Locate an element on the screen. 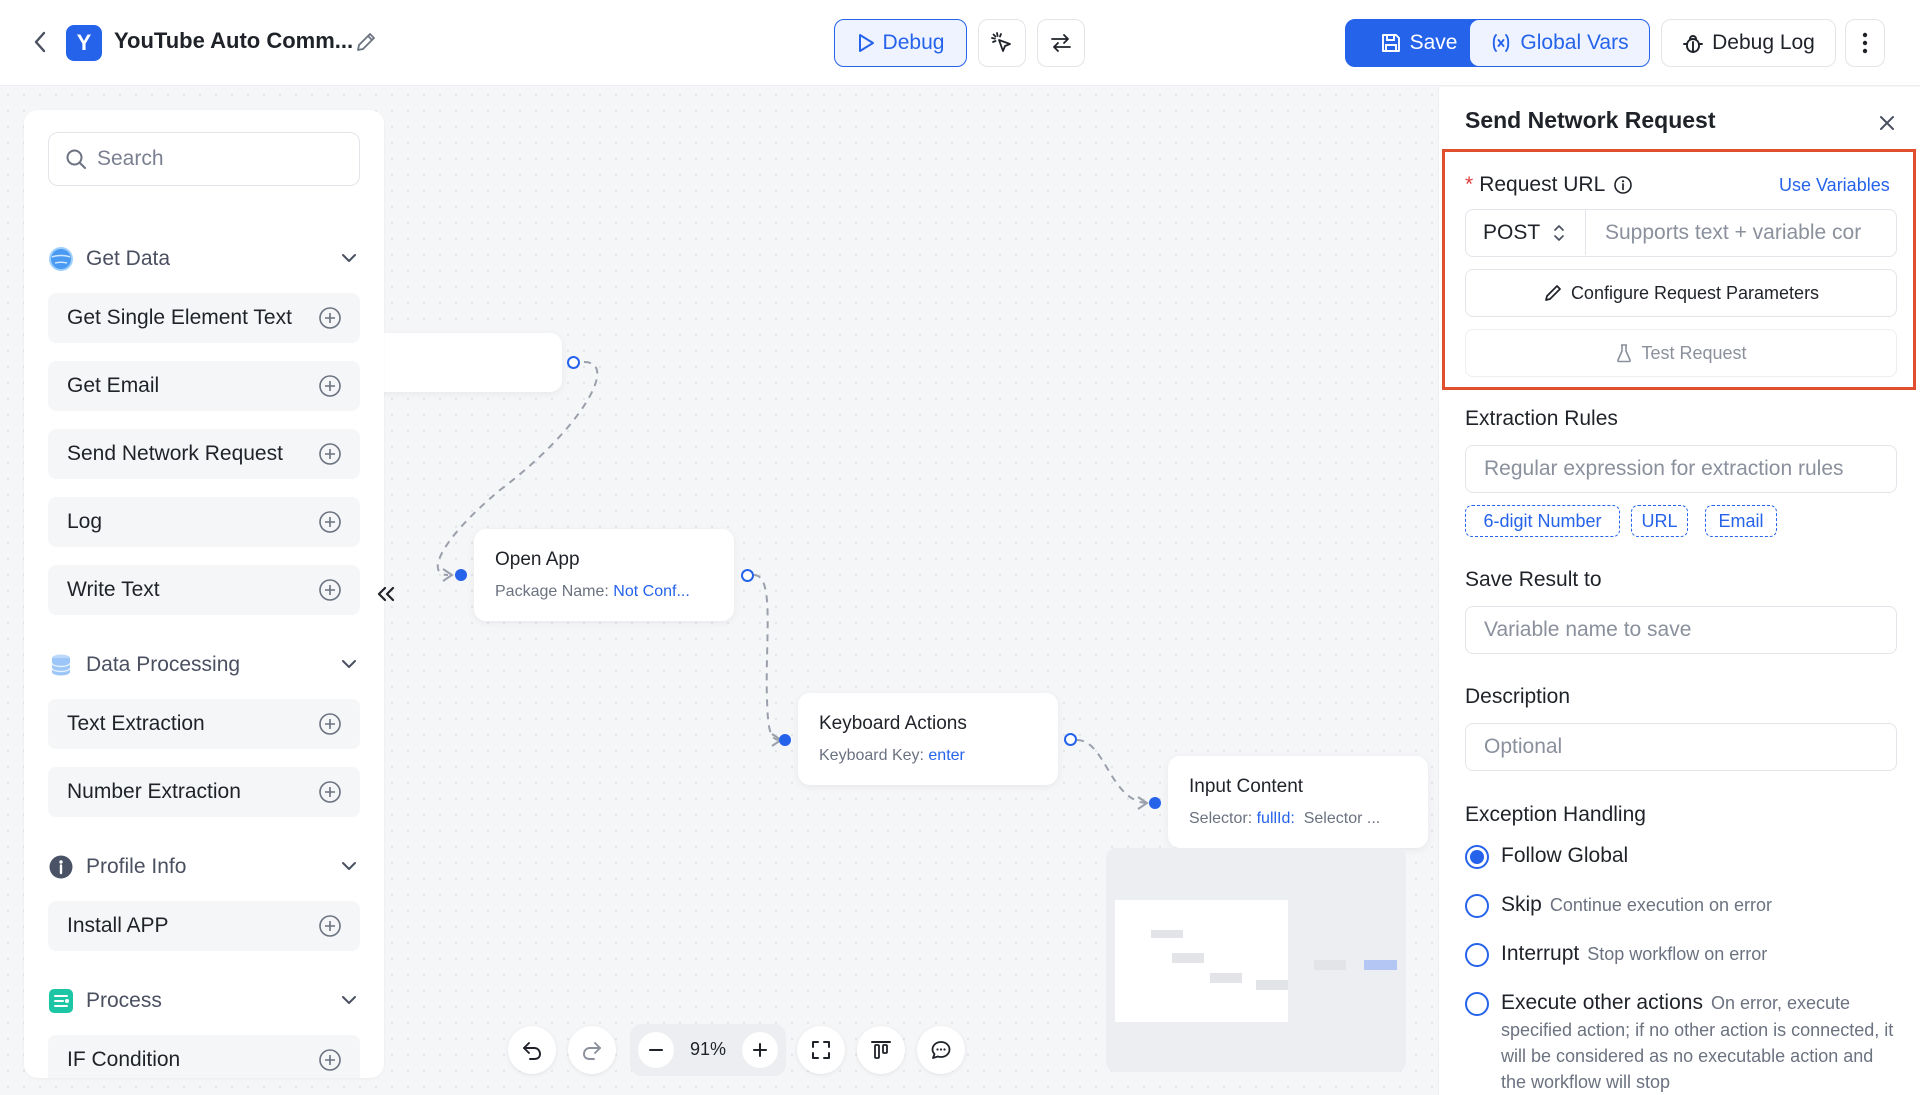  sidebar-item-send-network-request: Send Network Request is located at coordinates (204, 454).